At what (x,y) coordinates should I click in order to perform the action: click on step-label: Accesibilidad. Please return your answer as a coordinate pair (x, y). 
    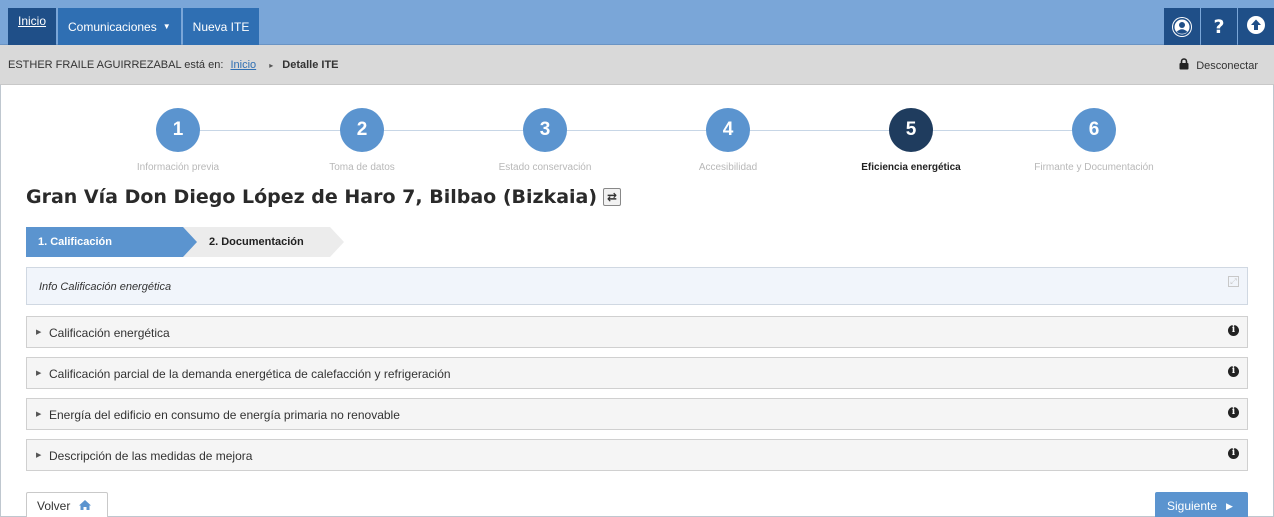
    Looking at the image, I should click on (728, 167).